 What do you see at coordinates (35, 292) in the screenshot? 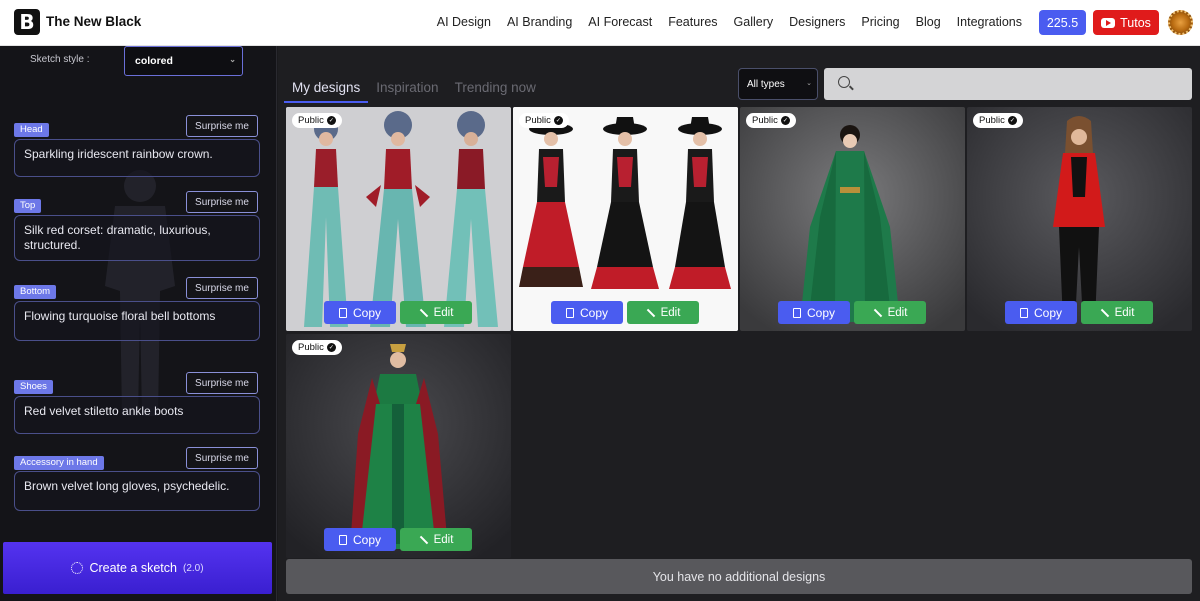
I see `bottom-tag: Bottom` at bounding box center [35, 292].